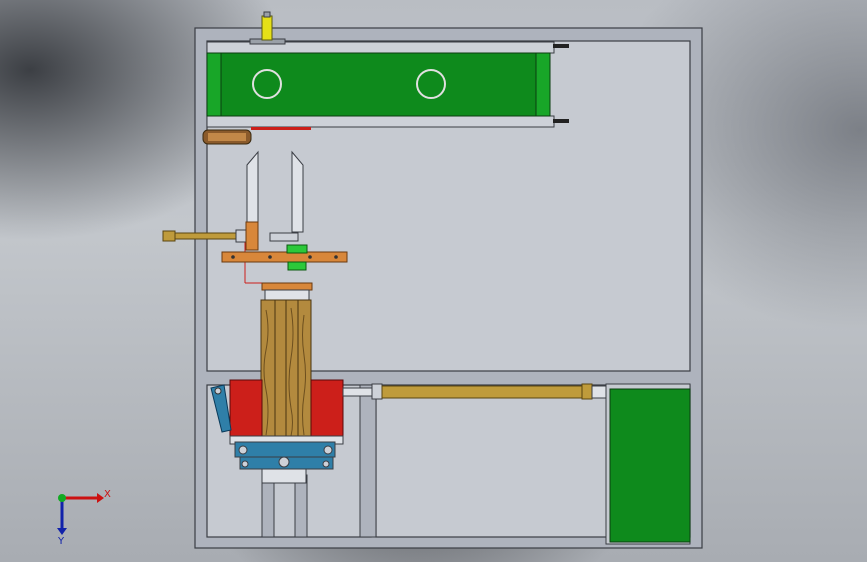  What do you see at coordinates (387, 84) in the screenshot?
I see `top-beam-assembly` at bounding box center [387, 84].